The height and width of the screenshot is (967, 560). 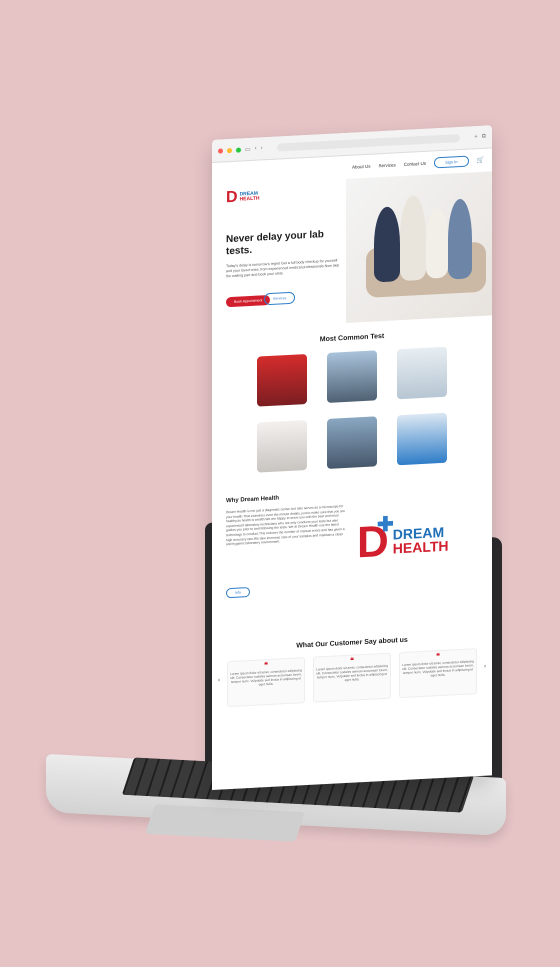 What do you see at coordinates (262, 148) in the screenshot?
I see `forward-icon: ›` at bounding box center [262, 148].